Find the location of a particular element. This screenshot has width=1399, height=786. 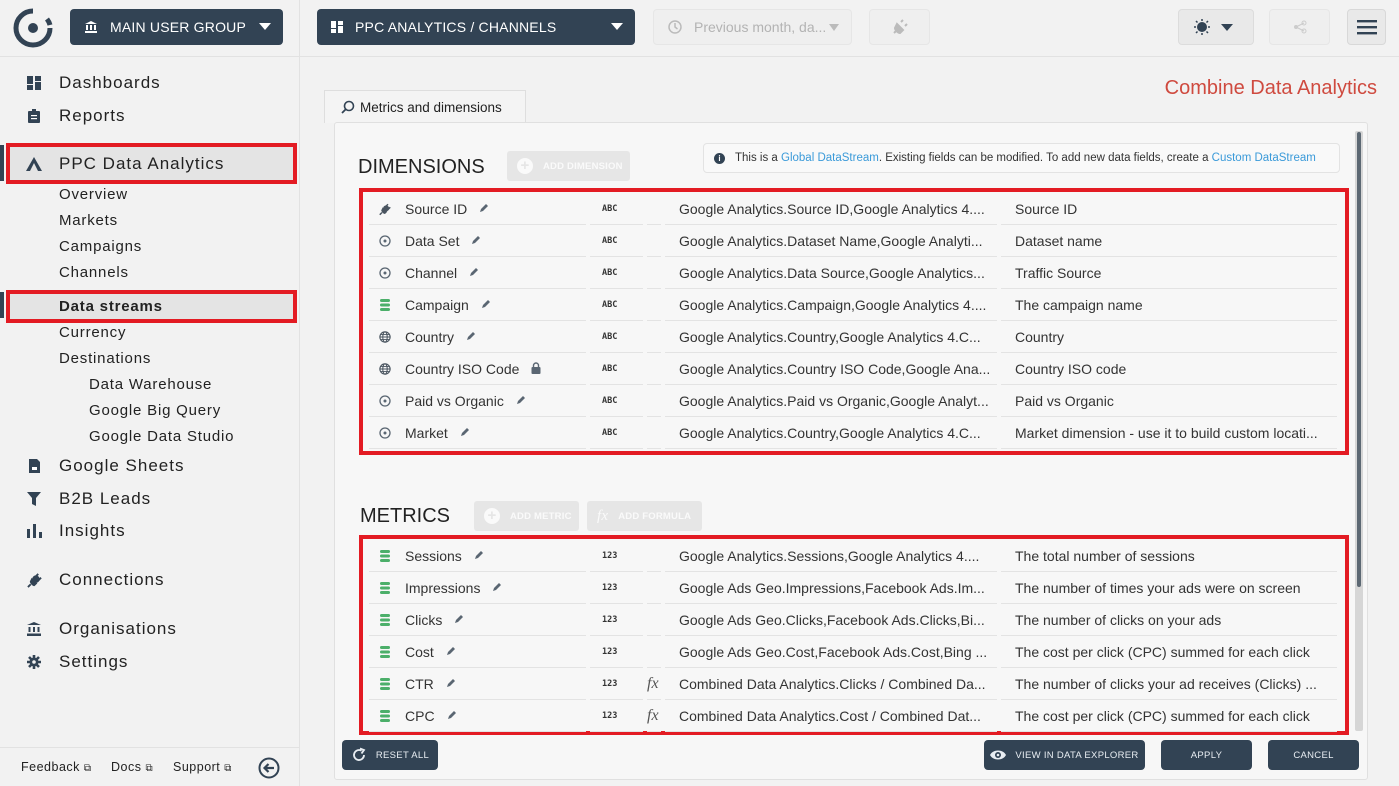

user-group-dropdown: MAIN USER GROUP is located at coordinates (176, 27).